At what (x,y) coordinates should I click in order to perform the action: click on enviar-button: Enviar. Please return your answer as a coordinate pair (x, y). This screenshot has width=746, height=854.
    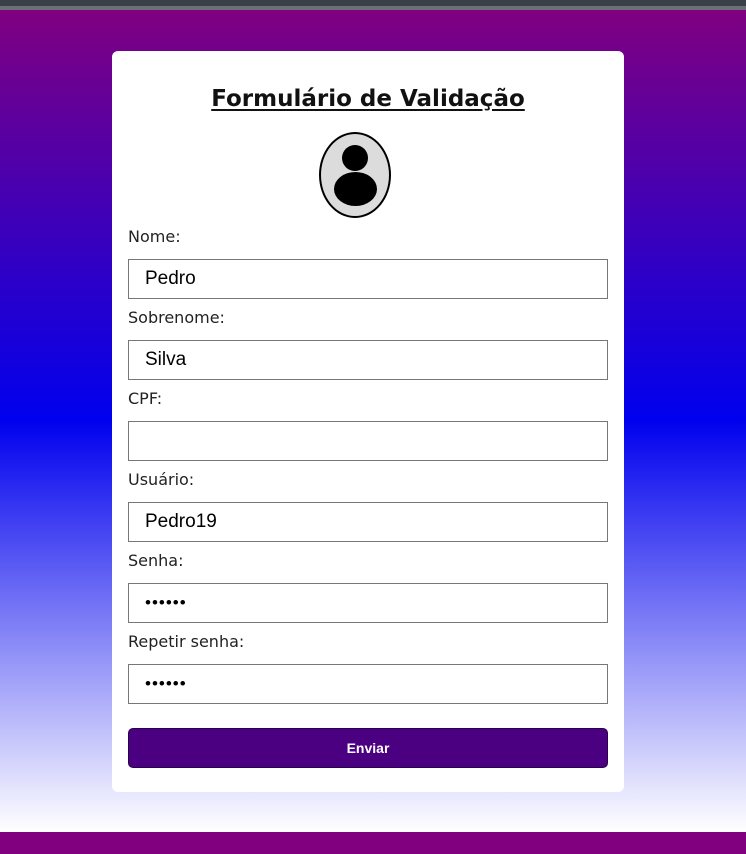
    Looking at the image, I should click on (368, 748).